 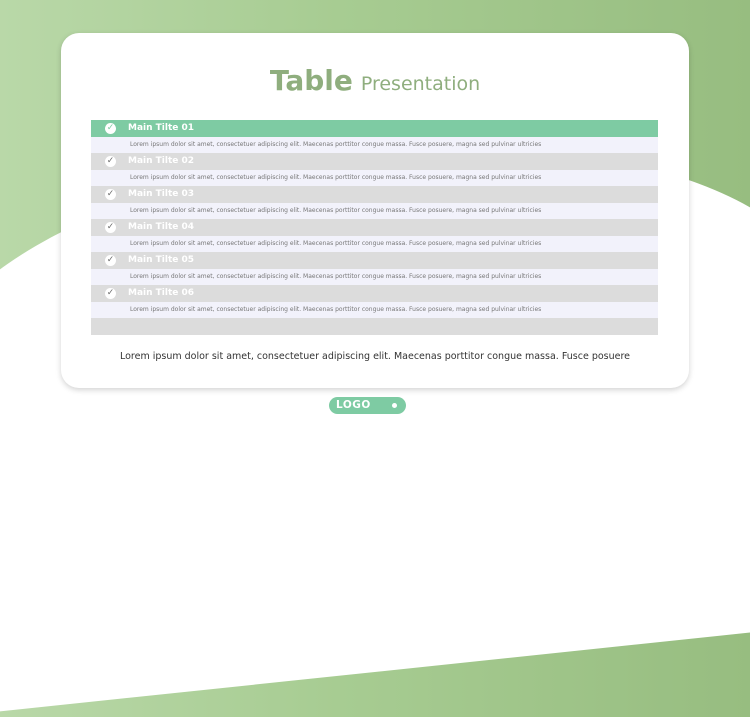 I want to click on table-row-footer, so click(x=374, y=326).